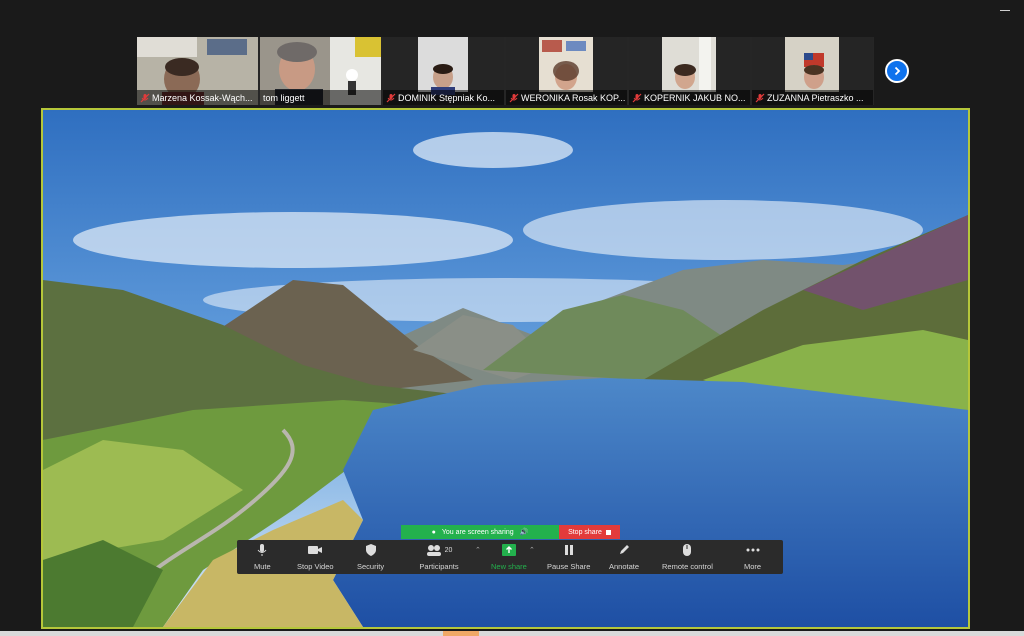 Image resolution: width=1024 pixels, height=636 pixels. I want to click on stop-share-label: Stop share, so click(585, 532).